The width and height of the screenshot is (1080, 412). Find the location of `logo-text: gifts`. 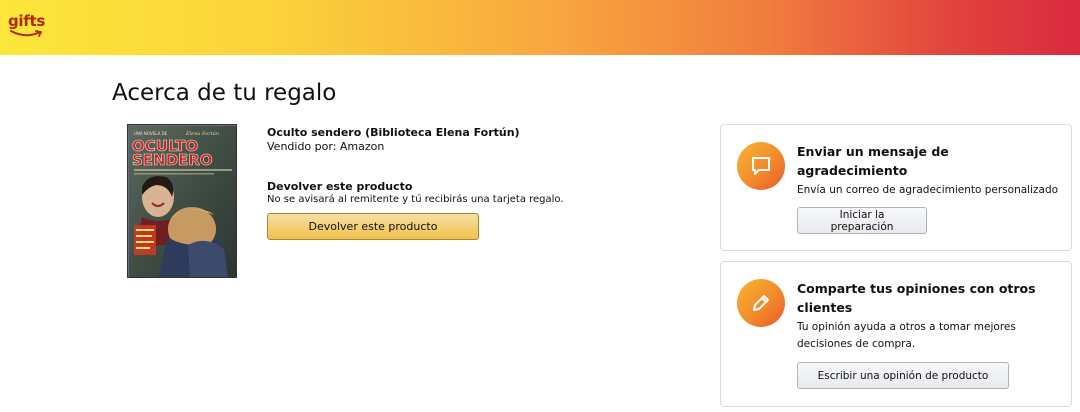

logo-text: gifts is located at coordinates (27, 21).